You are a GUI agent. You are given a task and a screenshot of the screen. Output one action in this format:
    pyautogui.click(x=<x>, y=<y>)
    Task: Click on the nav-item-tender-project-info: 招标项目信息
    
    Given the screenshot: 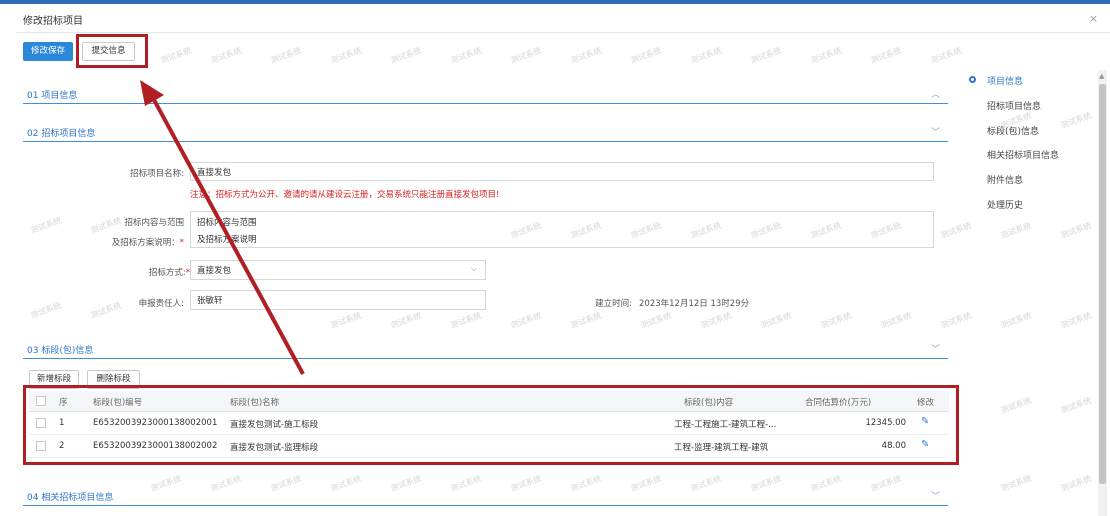 What is the action you would take?
    pyautogui.click(x=1014, y=105)
    